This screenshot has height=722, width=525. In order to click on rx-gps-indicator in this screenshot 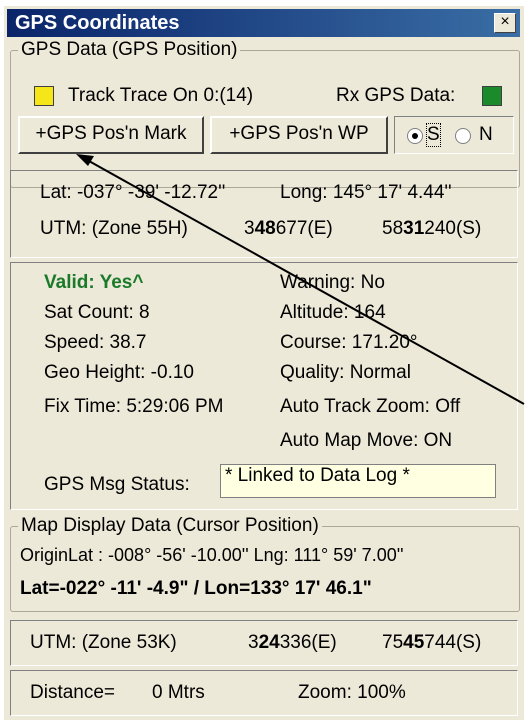, I will do `click(492, 96)`.